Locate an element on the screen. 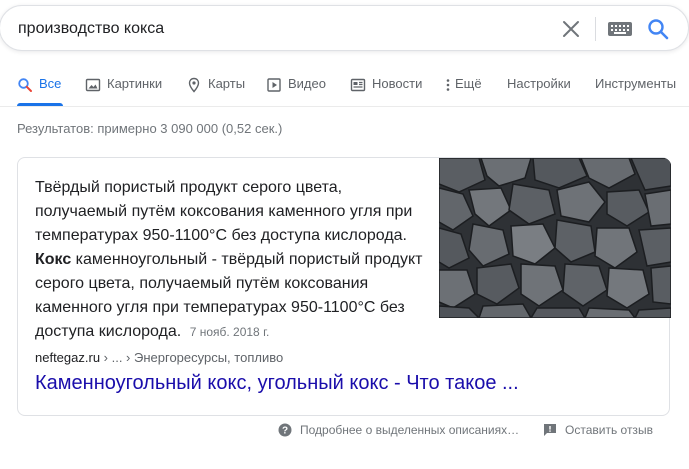  image-icon is located at coordinates (93, 85).